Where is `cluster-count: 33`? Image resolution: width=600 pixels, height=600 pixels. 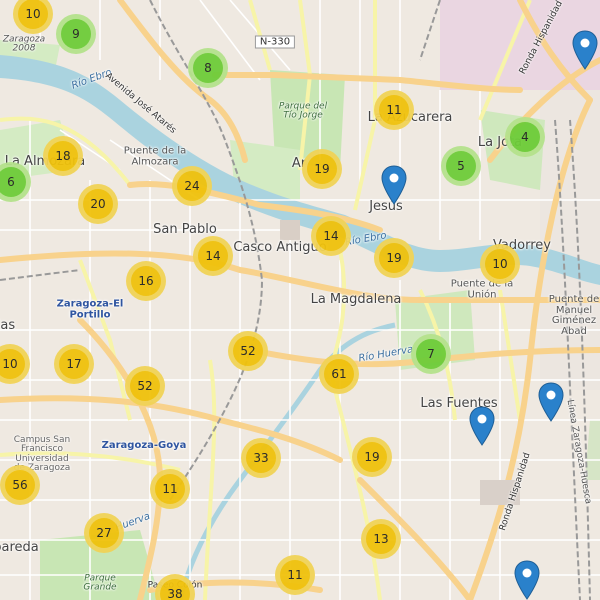
cluster-count: 33 is located at coordinates (261, 458).